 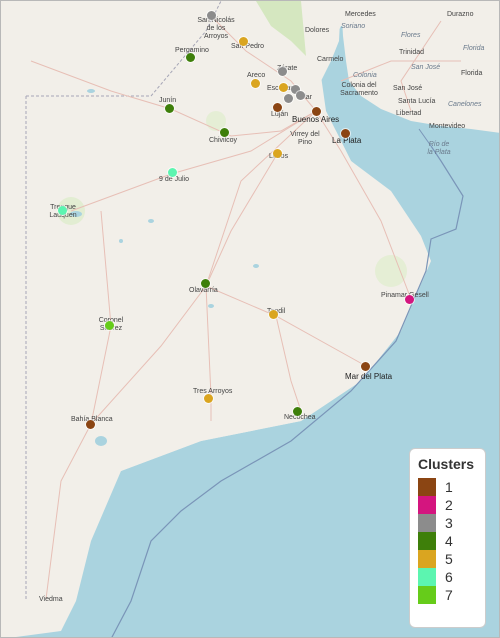 What do you see at coordinates (347, 140) in the screenshot?
I see `label-la-plata: La Plata` at bounding box center [347, 140].